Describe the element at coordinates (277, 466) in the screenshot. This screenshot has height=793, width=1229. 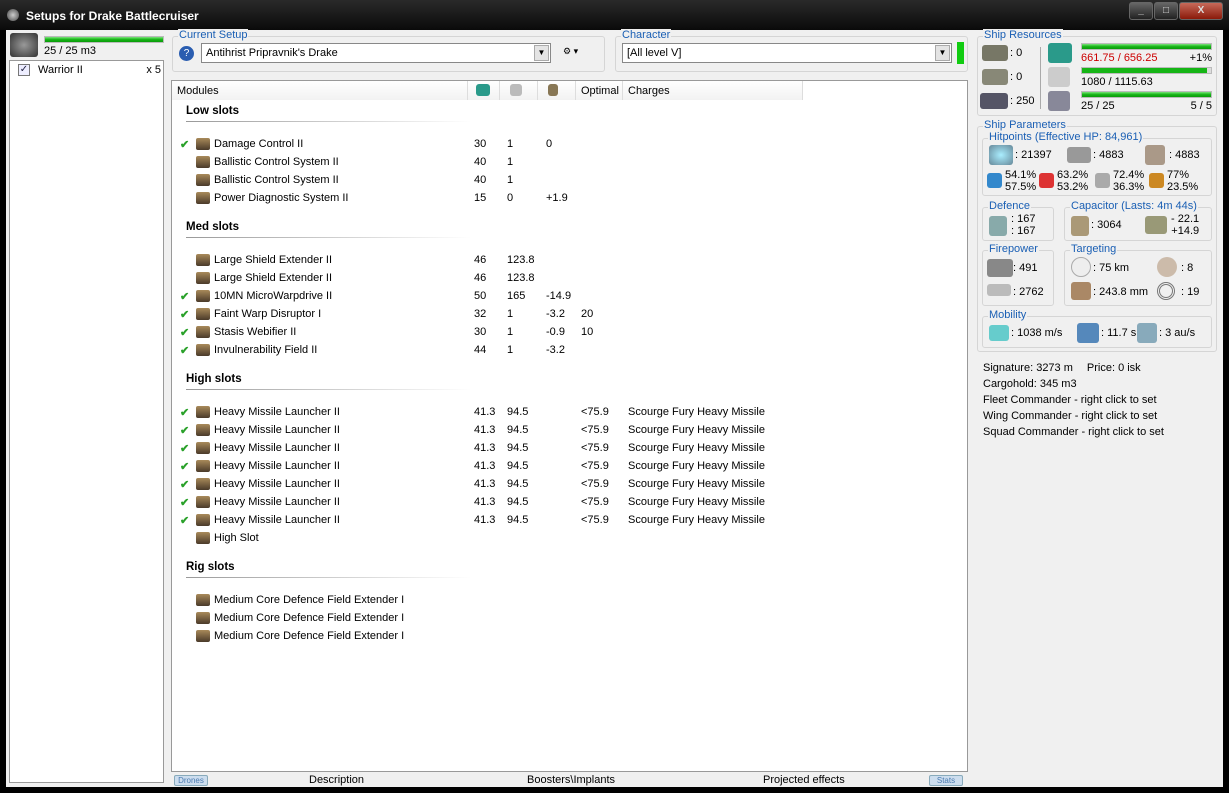
I see `module-name: Heavy Missile Launcher II` at that location.